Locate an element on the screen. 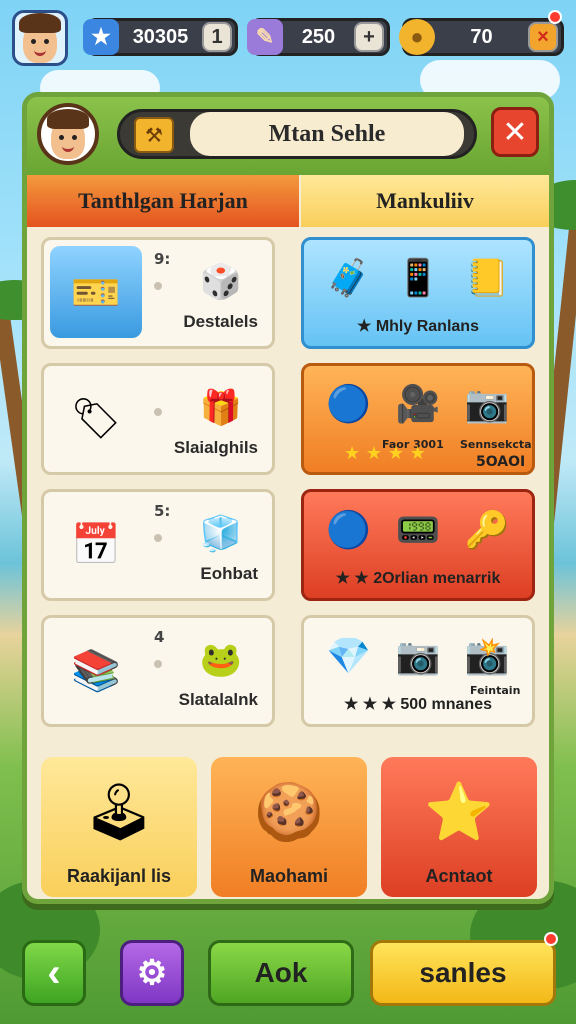 The height and width of the screenshot is (1024, 576). card-red-offer: 🔵 📟 🔑 ★ ★ 2Orlian menarrik is located at coordinates (418, 545).